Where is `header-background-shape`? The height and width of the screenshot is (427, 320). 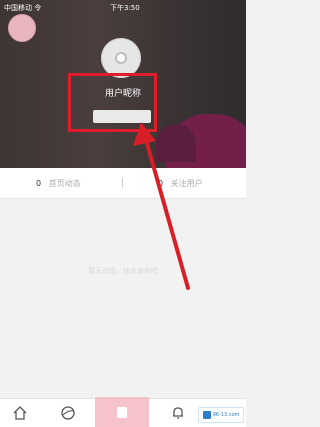
header-background-shape is located at coordinates (176, 143).